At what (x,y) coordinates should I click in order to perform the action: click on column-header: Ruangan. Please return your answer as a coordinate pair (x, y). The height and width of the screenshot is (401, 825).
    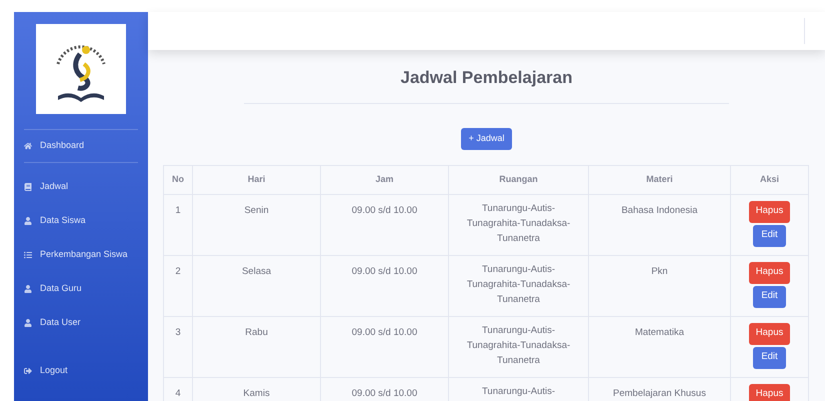
    Looking at the image, I should click on (518, 179).